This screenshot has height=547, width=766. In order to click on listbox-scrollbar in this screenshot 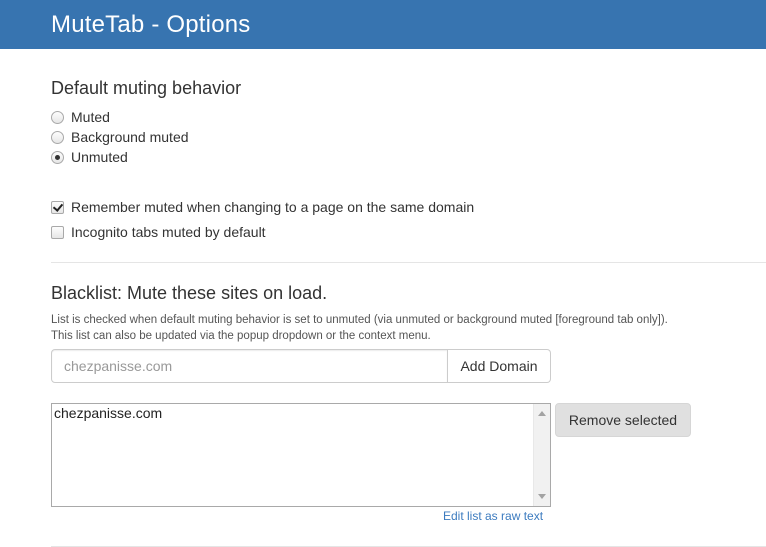, I will do `click(541, 455)`.